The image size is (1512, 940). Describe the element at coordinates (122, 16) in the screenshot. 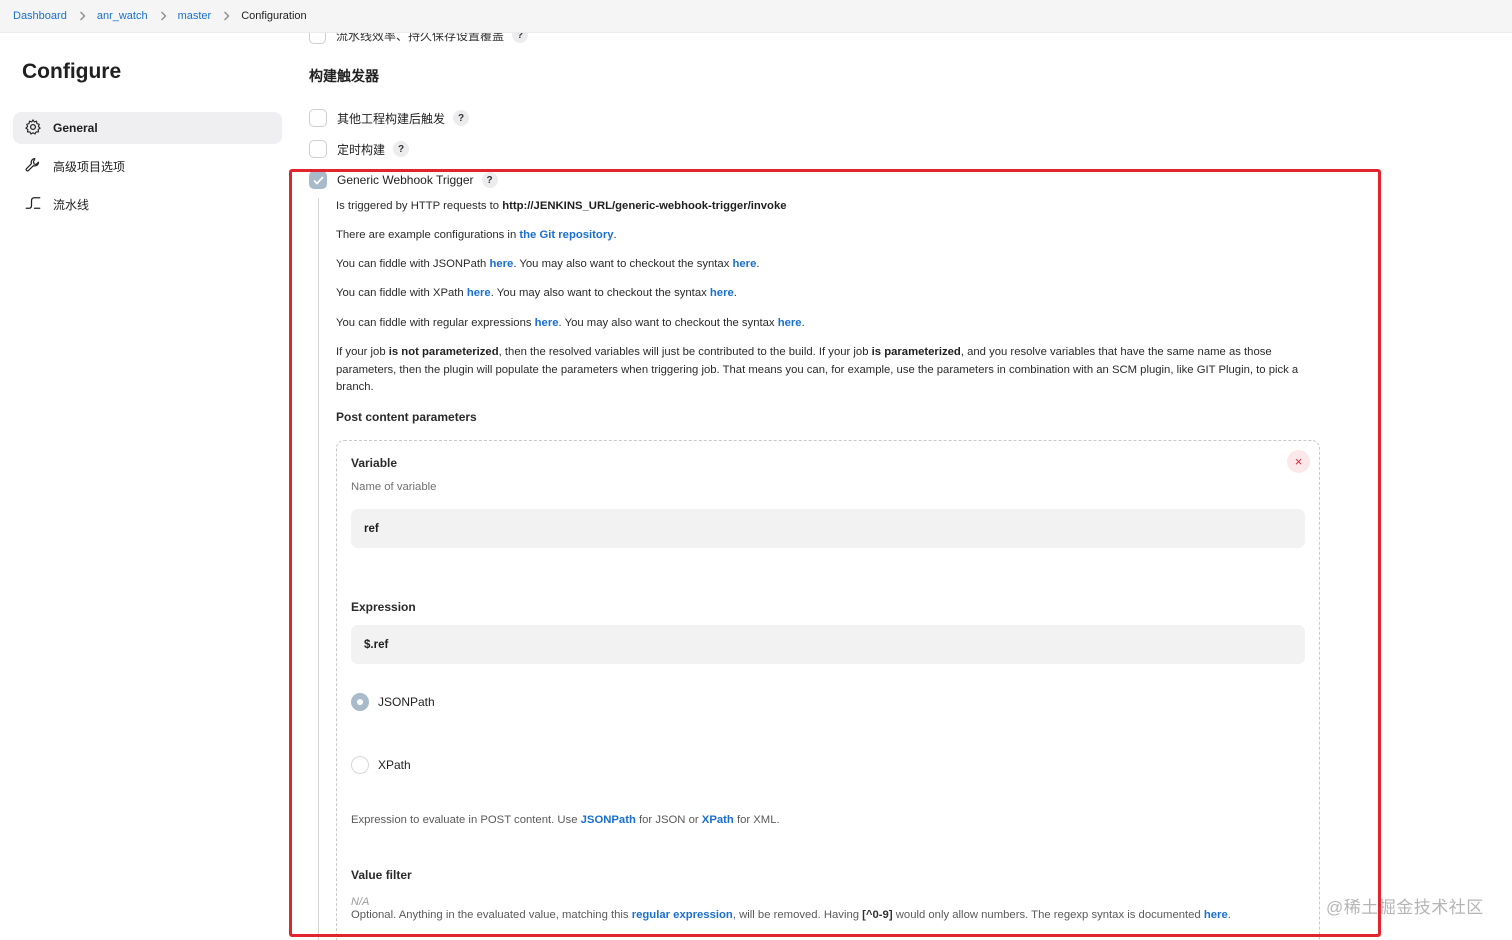

I see `breadcrumb-project: anr_watch` at that location.